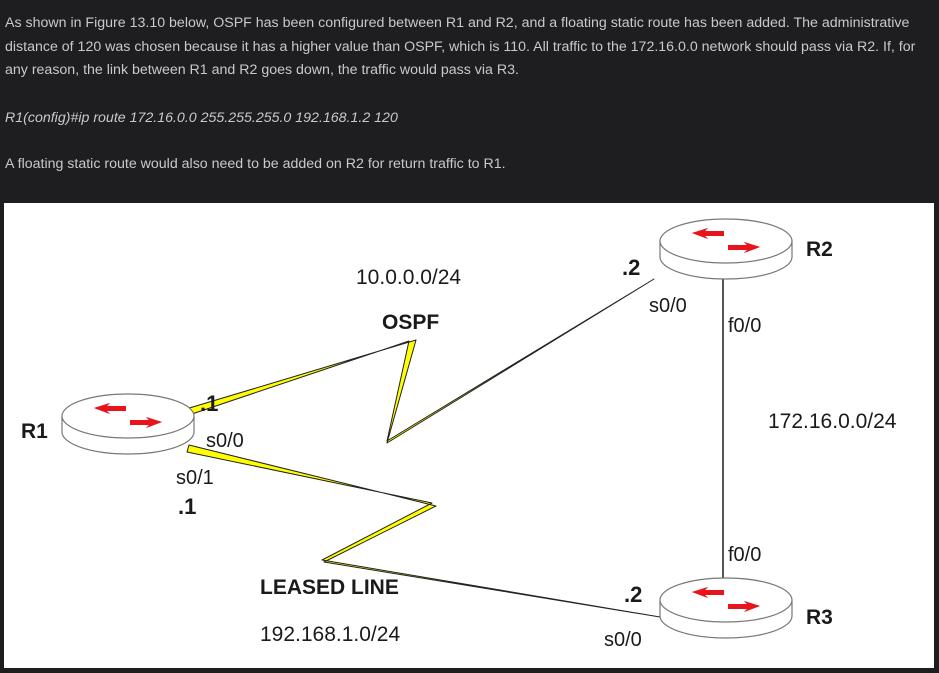 The image size is (939, 673). I want to click on router-r3-label: R3, so click(819, 617).